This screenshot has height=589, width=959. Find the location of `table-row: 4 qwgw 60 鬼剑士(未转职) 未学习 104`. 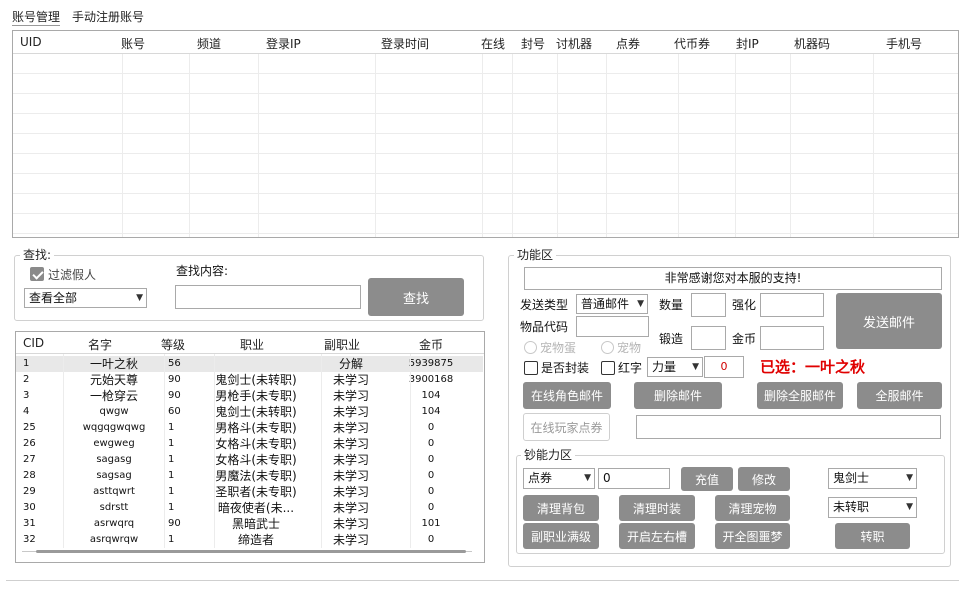

table-row: 4 qwgw 60 鬼剑士(未转职) 未学习 104 is located at coordinates (249, 412).